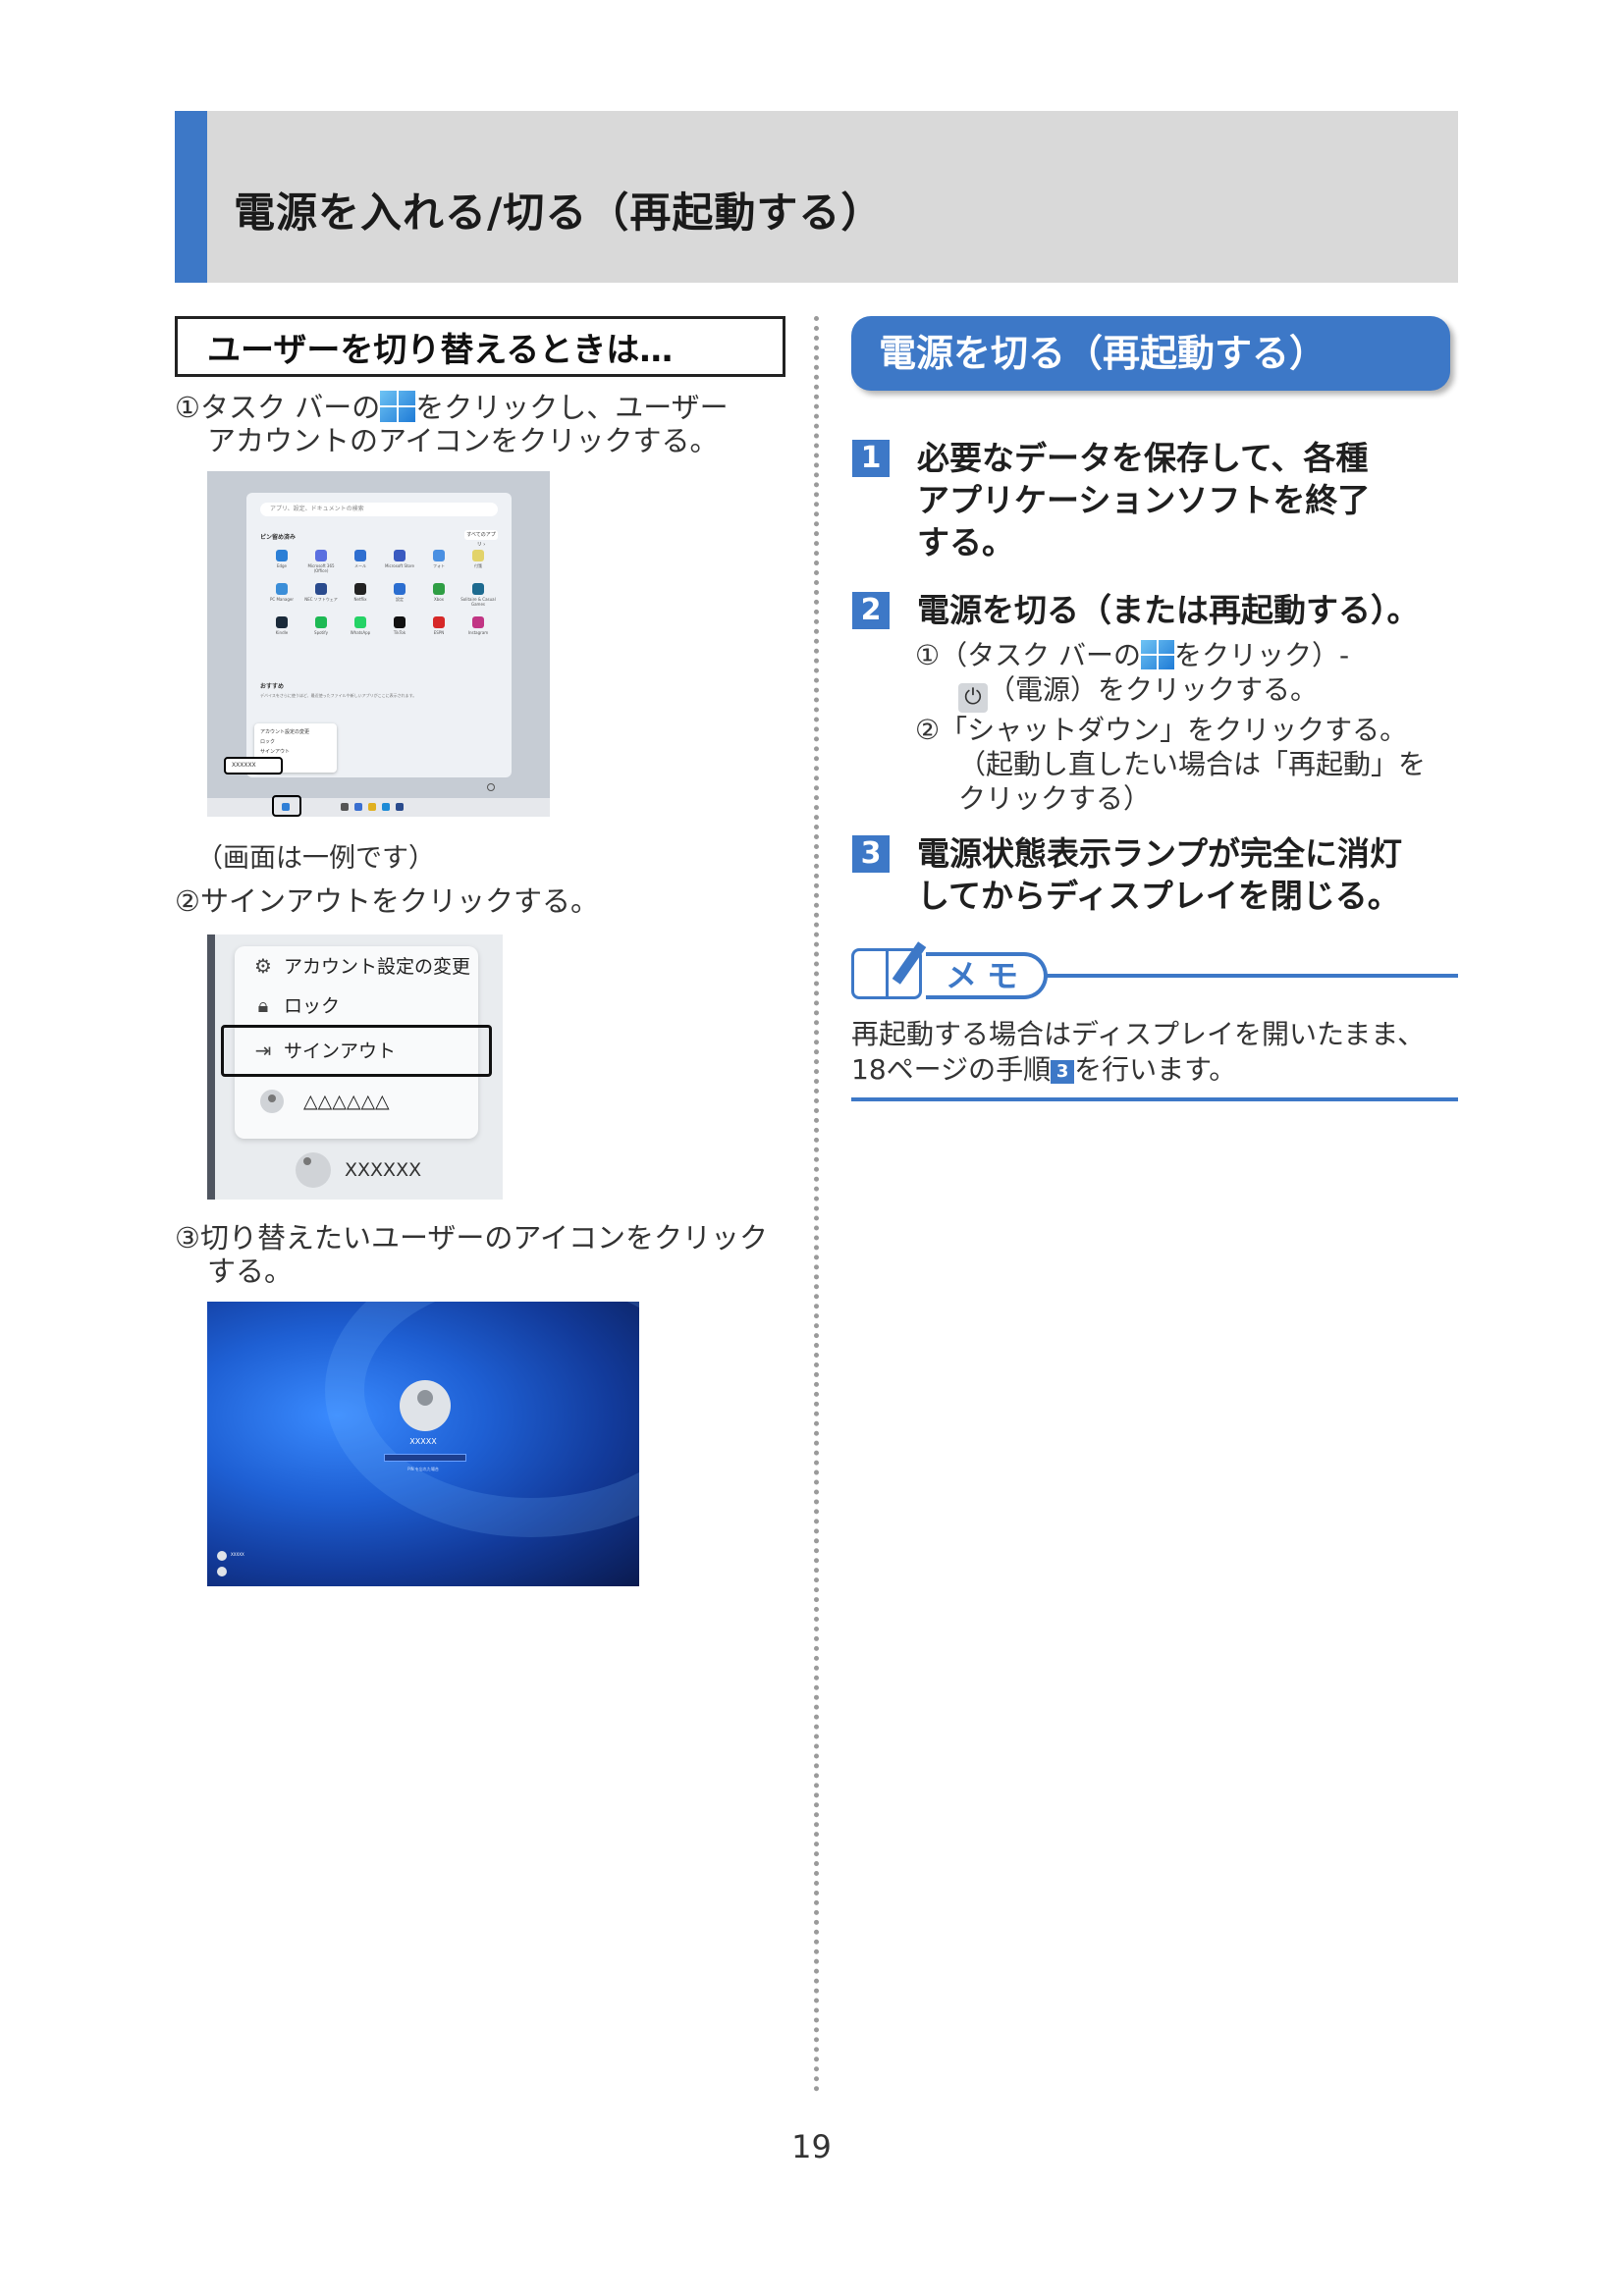  I want to click on recommended-label: おすすめ, so click(272, 686).